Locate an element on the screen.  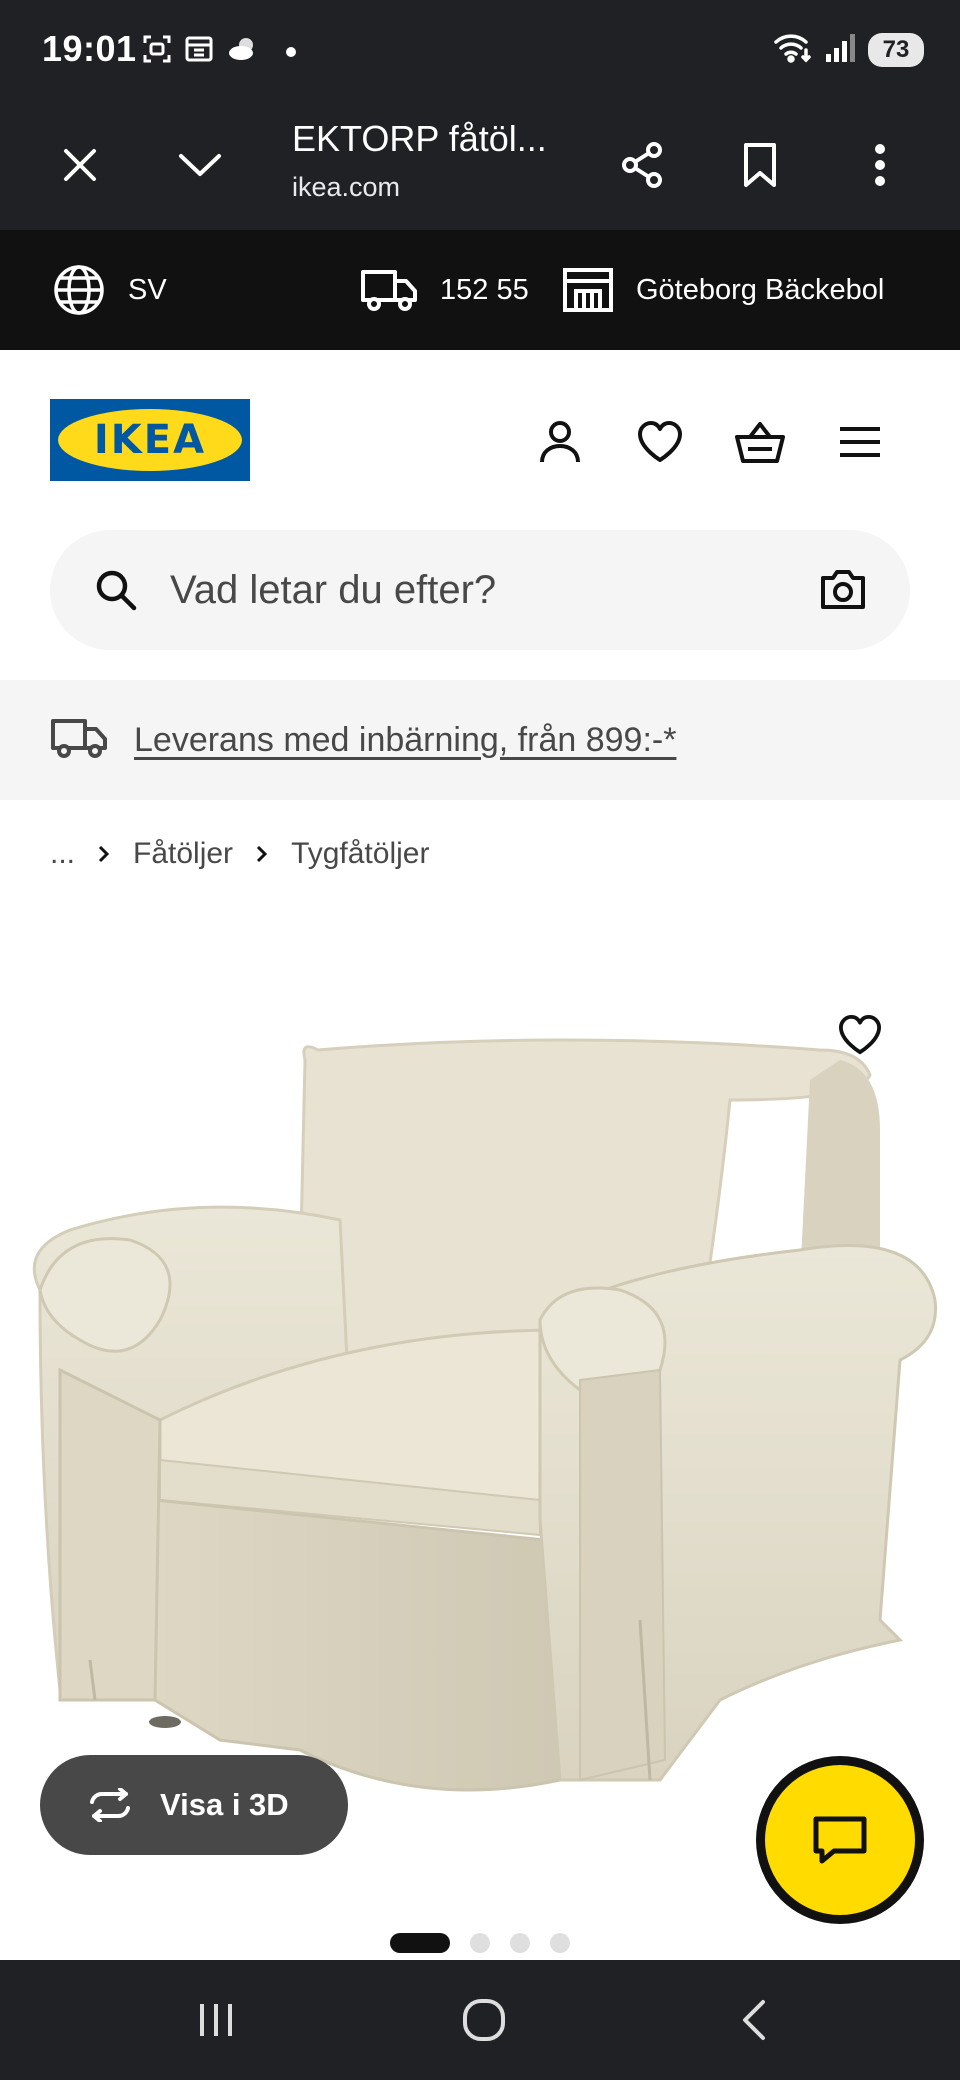
globe-icon is located at coordinates (79, 290).